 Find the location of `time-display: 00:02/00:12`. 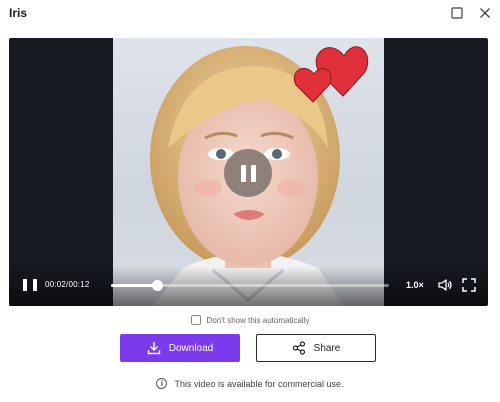

time-display: 00:02/00:12 is located at coordinates (67, 284).